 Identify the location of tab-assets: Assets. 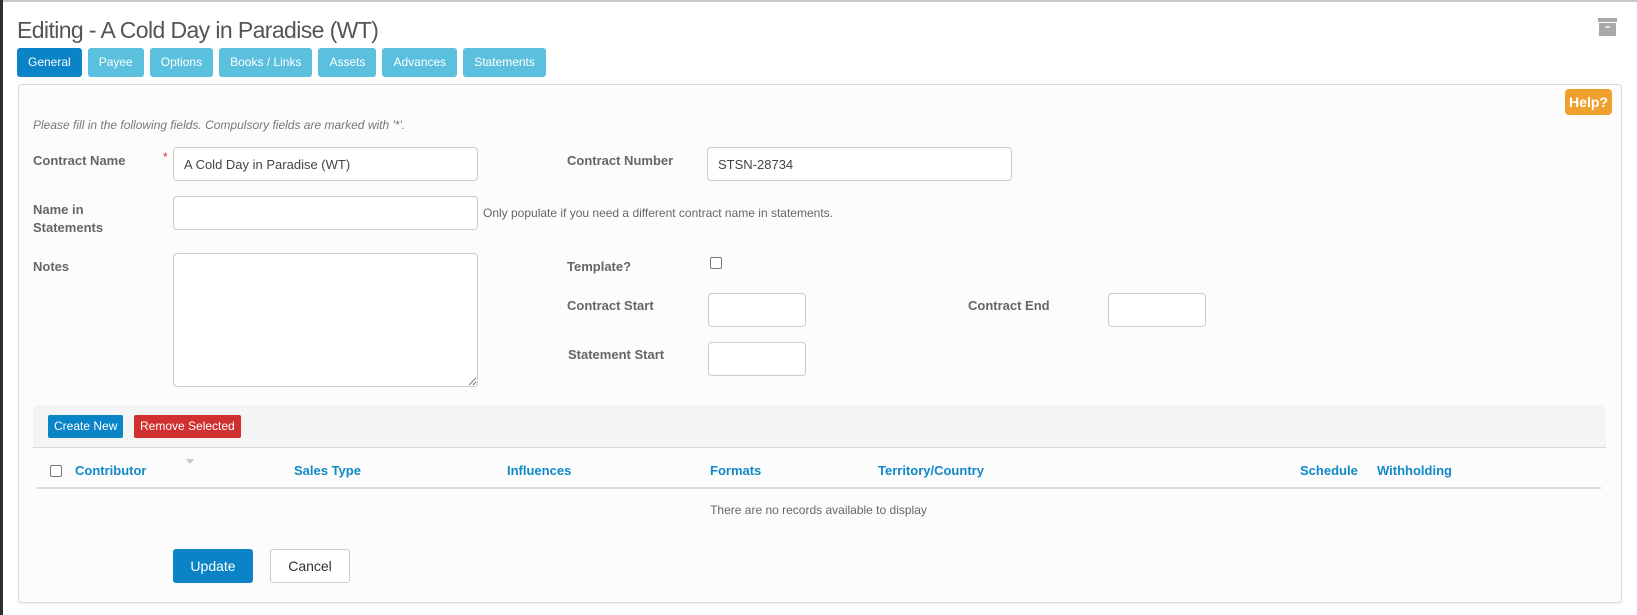
(347, 62).